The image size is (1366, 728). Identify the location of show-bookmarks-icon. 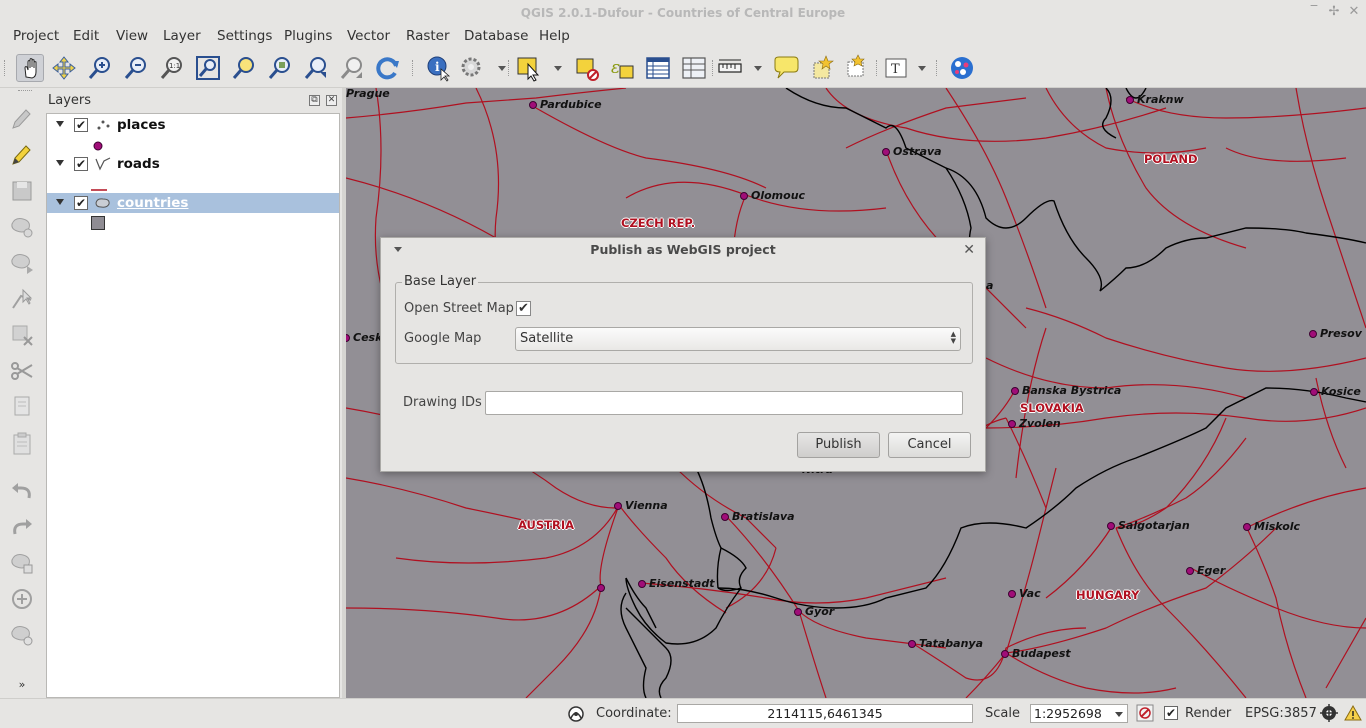
(858, 68).